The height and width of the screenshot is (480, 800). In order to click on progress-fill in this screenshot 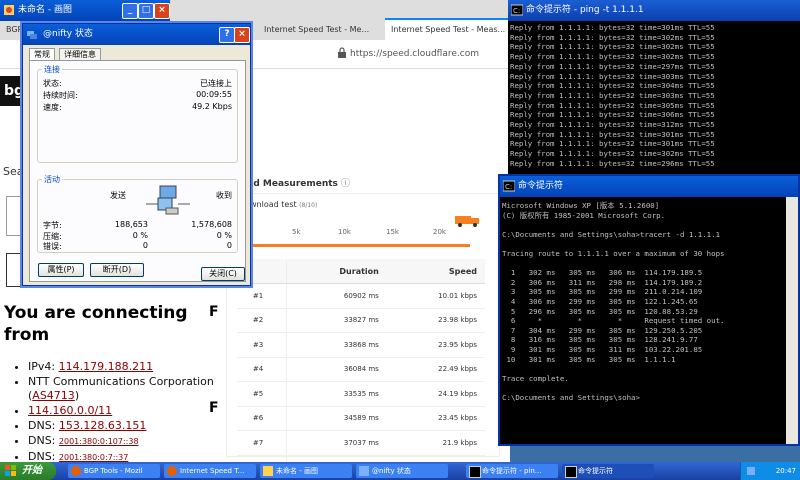, I will do `click(355, 245)`.